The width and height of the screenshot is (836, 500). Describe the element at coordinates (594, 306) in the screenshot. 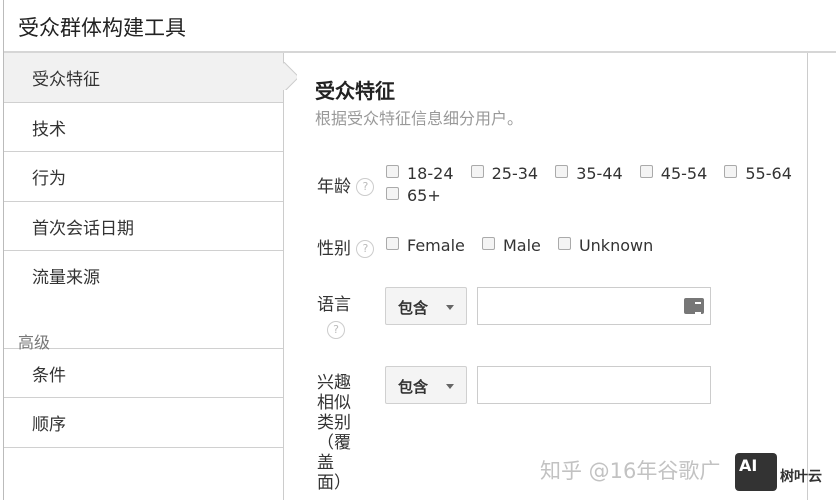

I see `language-input` at that location.